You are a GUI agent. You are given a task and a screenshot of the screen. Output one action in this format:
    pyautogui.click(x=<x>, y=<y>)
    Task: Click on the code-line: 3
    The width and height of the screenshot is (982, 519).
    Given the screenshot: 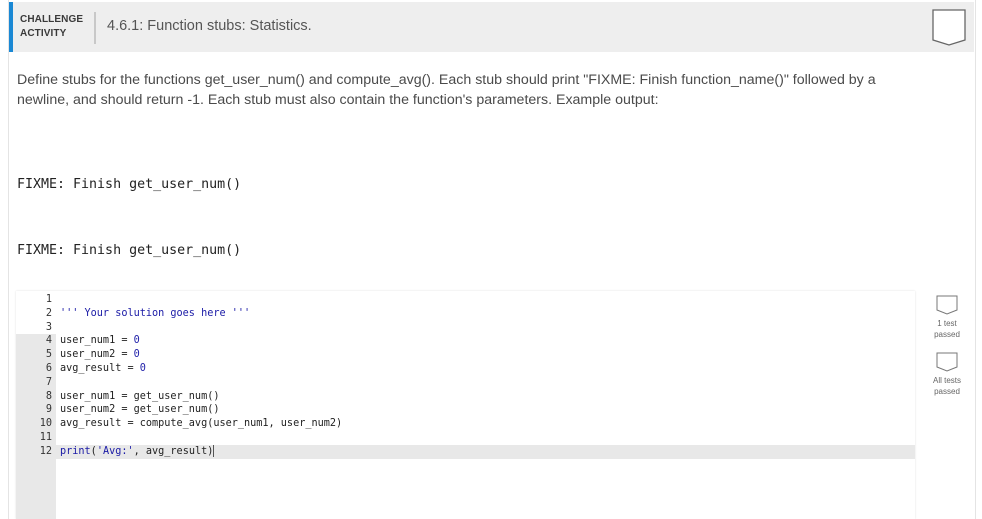 What is the action you would take?
    pyautogui.click(x=465, y=328)
    